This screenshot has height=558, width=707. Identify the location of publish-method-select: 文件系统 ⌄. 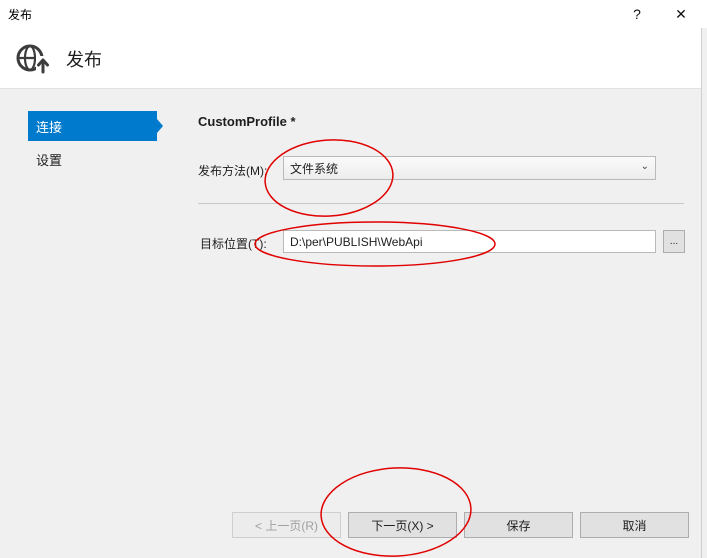
(469, 168).